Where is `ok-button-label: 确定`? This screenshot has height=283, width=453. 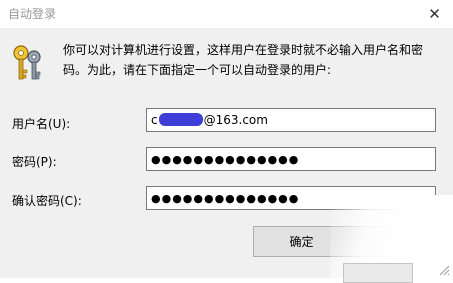
ok-button-label: 确定 is located at coordinates (301, 242).